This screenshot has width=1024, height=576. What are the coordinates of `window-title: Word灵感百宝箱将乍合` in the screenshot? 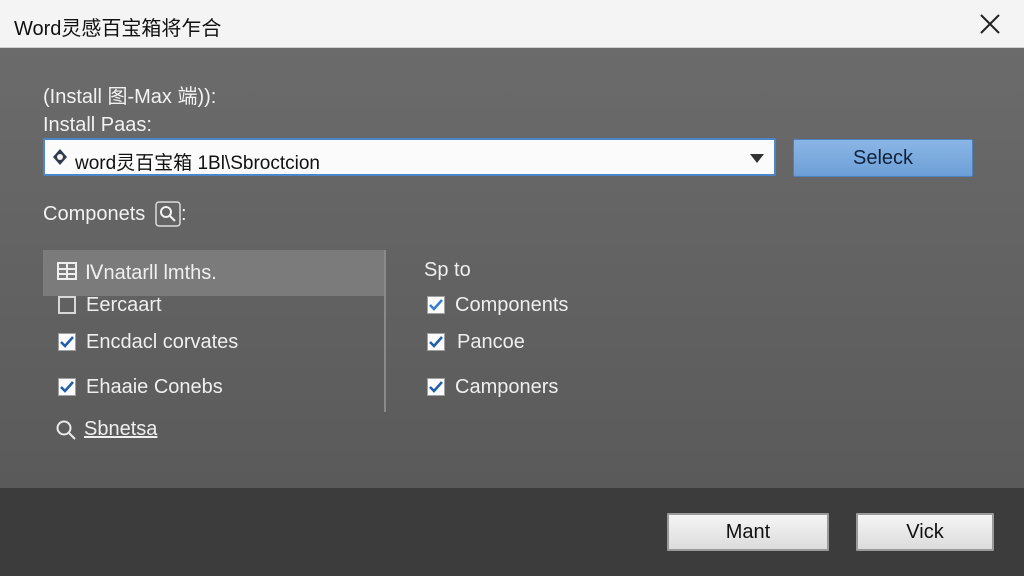 It's located at (118, 29).